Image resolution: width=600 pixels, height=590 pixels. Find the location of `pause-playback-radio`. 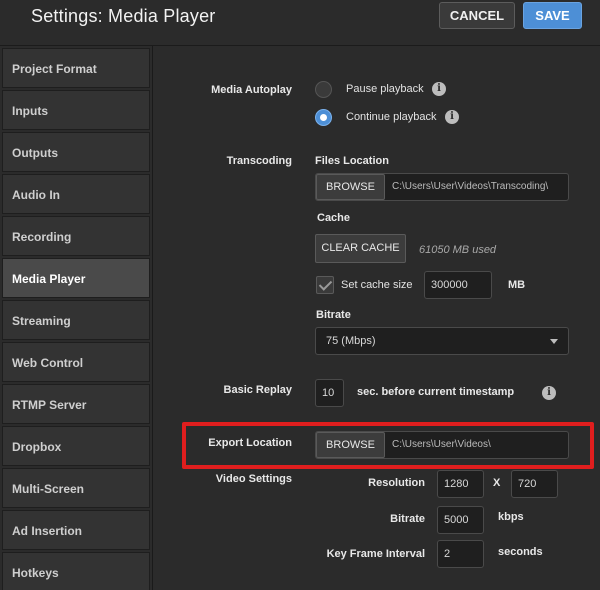

pause-playback-radio is located at coordinates (323, 89).